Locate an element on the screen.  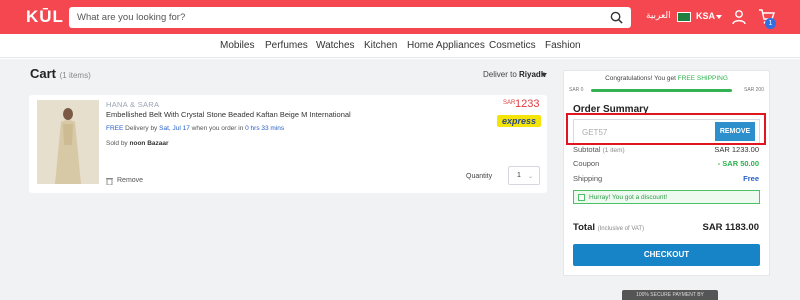
check-icon is located at coordinates (581, 197).